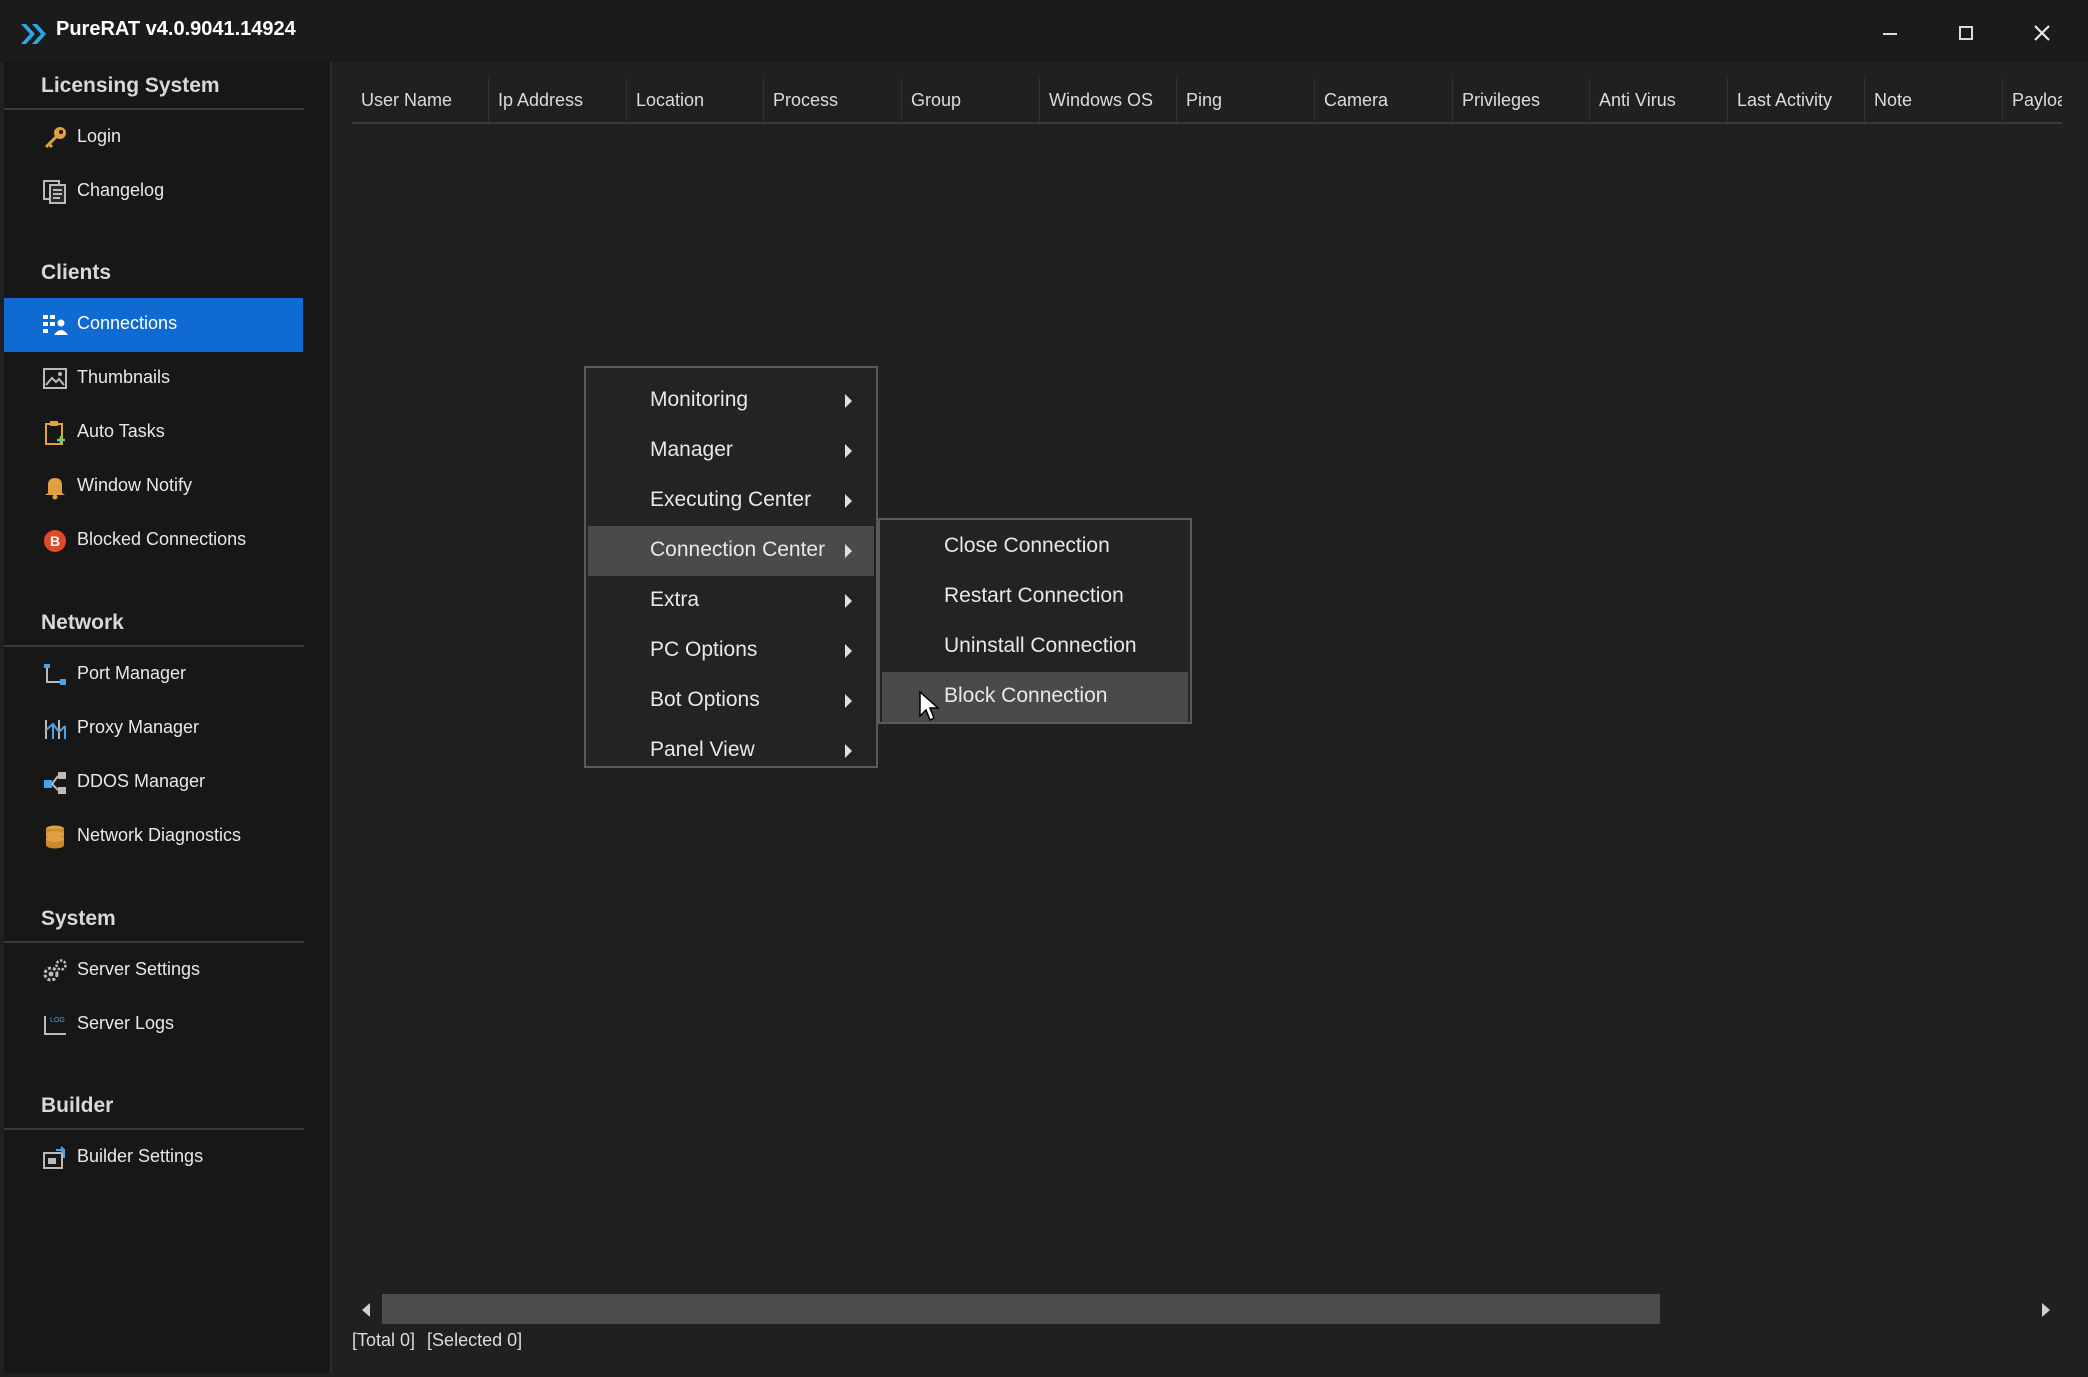 The image size is (2088, 1377). I want to click on menu-item-bot-options: Bot Options, so click(731, 701).